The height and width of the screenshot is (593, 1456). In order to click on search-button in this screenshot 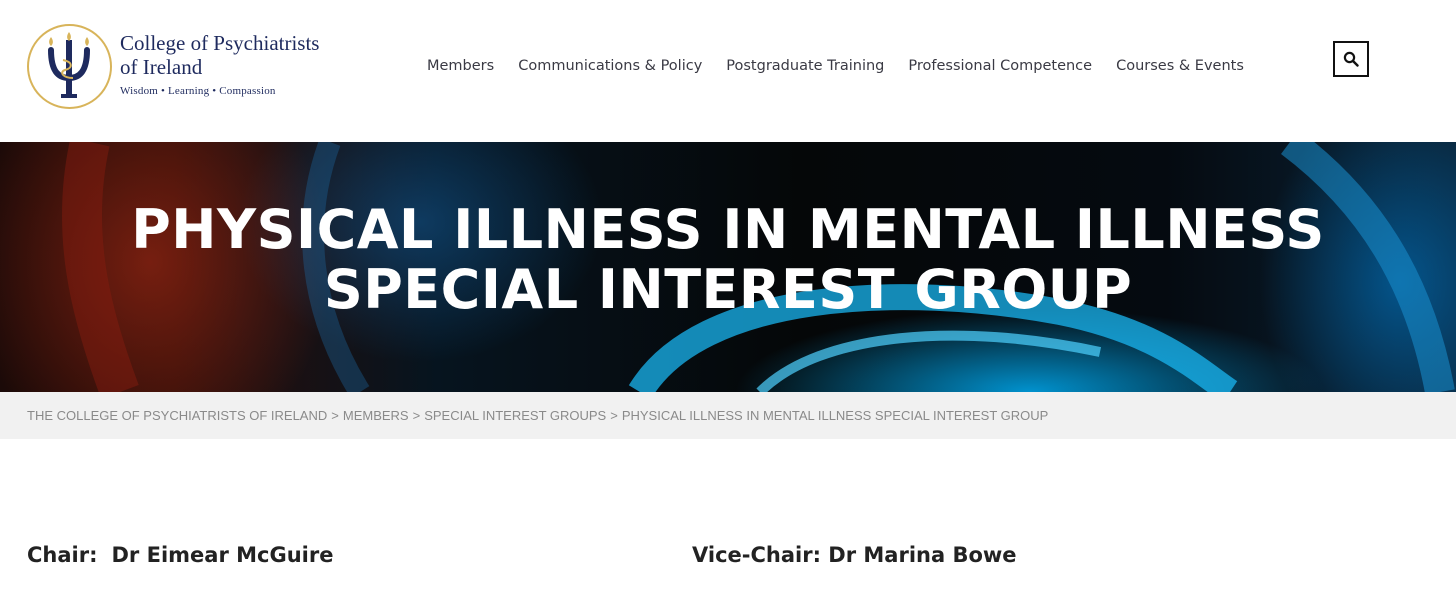, I will do `click(1351, 59)`.